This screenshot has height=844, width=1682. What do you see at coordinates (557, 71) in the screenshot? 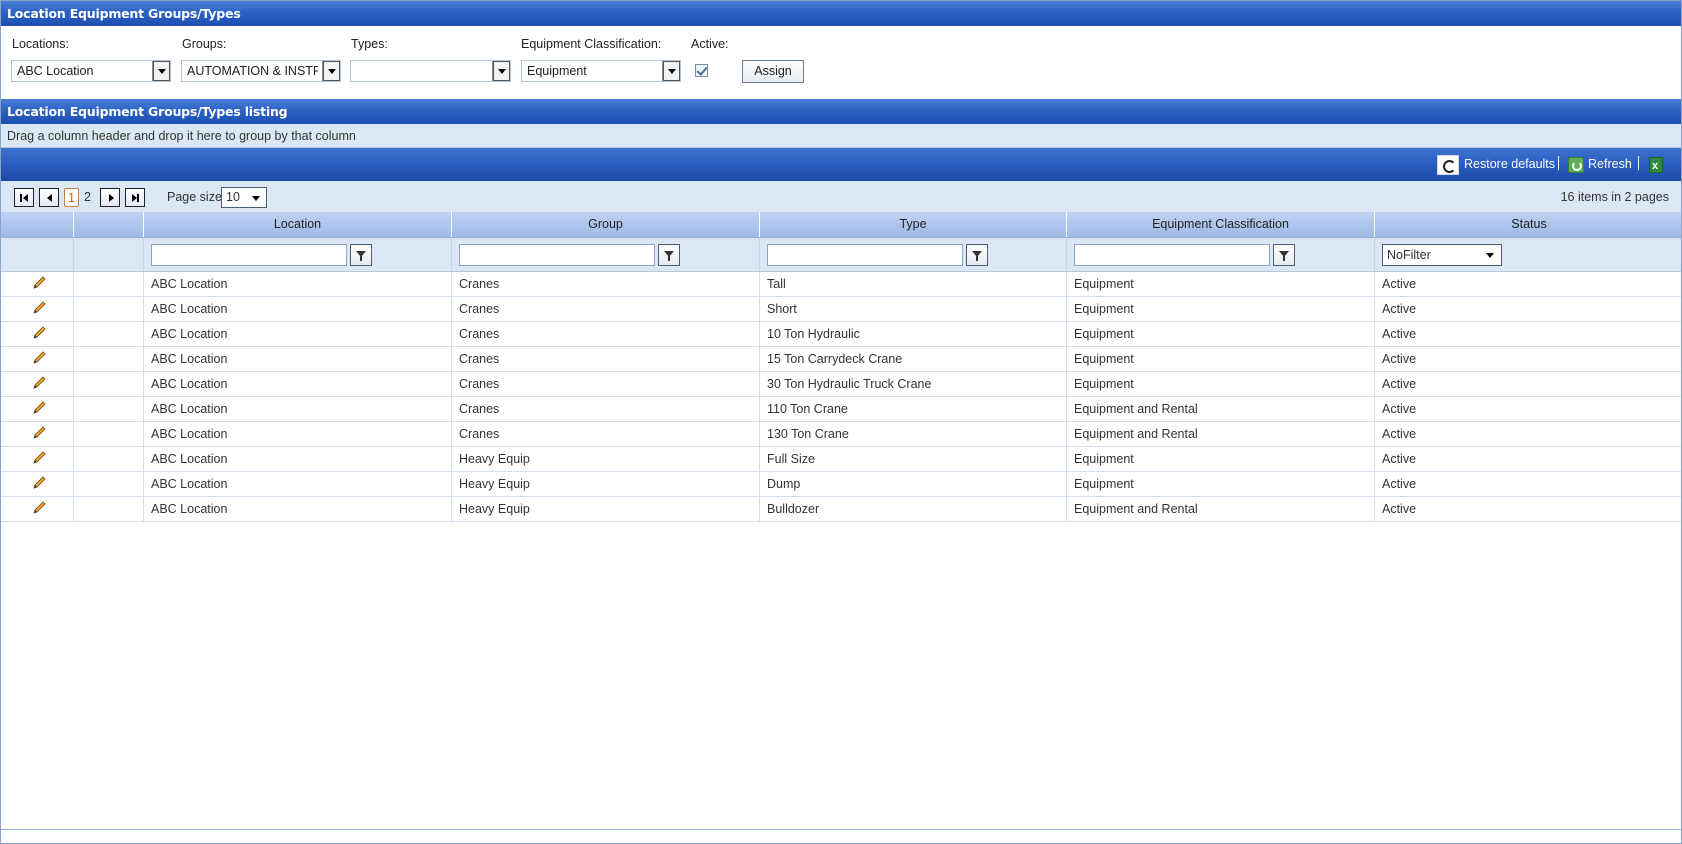
I see `classification-value: Equipment` at bounding box center [557, 71].